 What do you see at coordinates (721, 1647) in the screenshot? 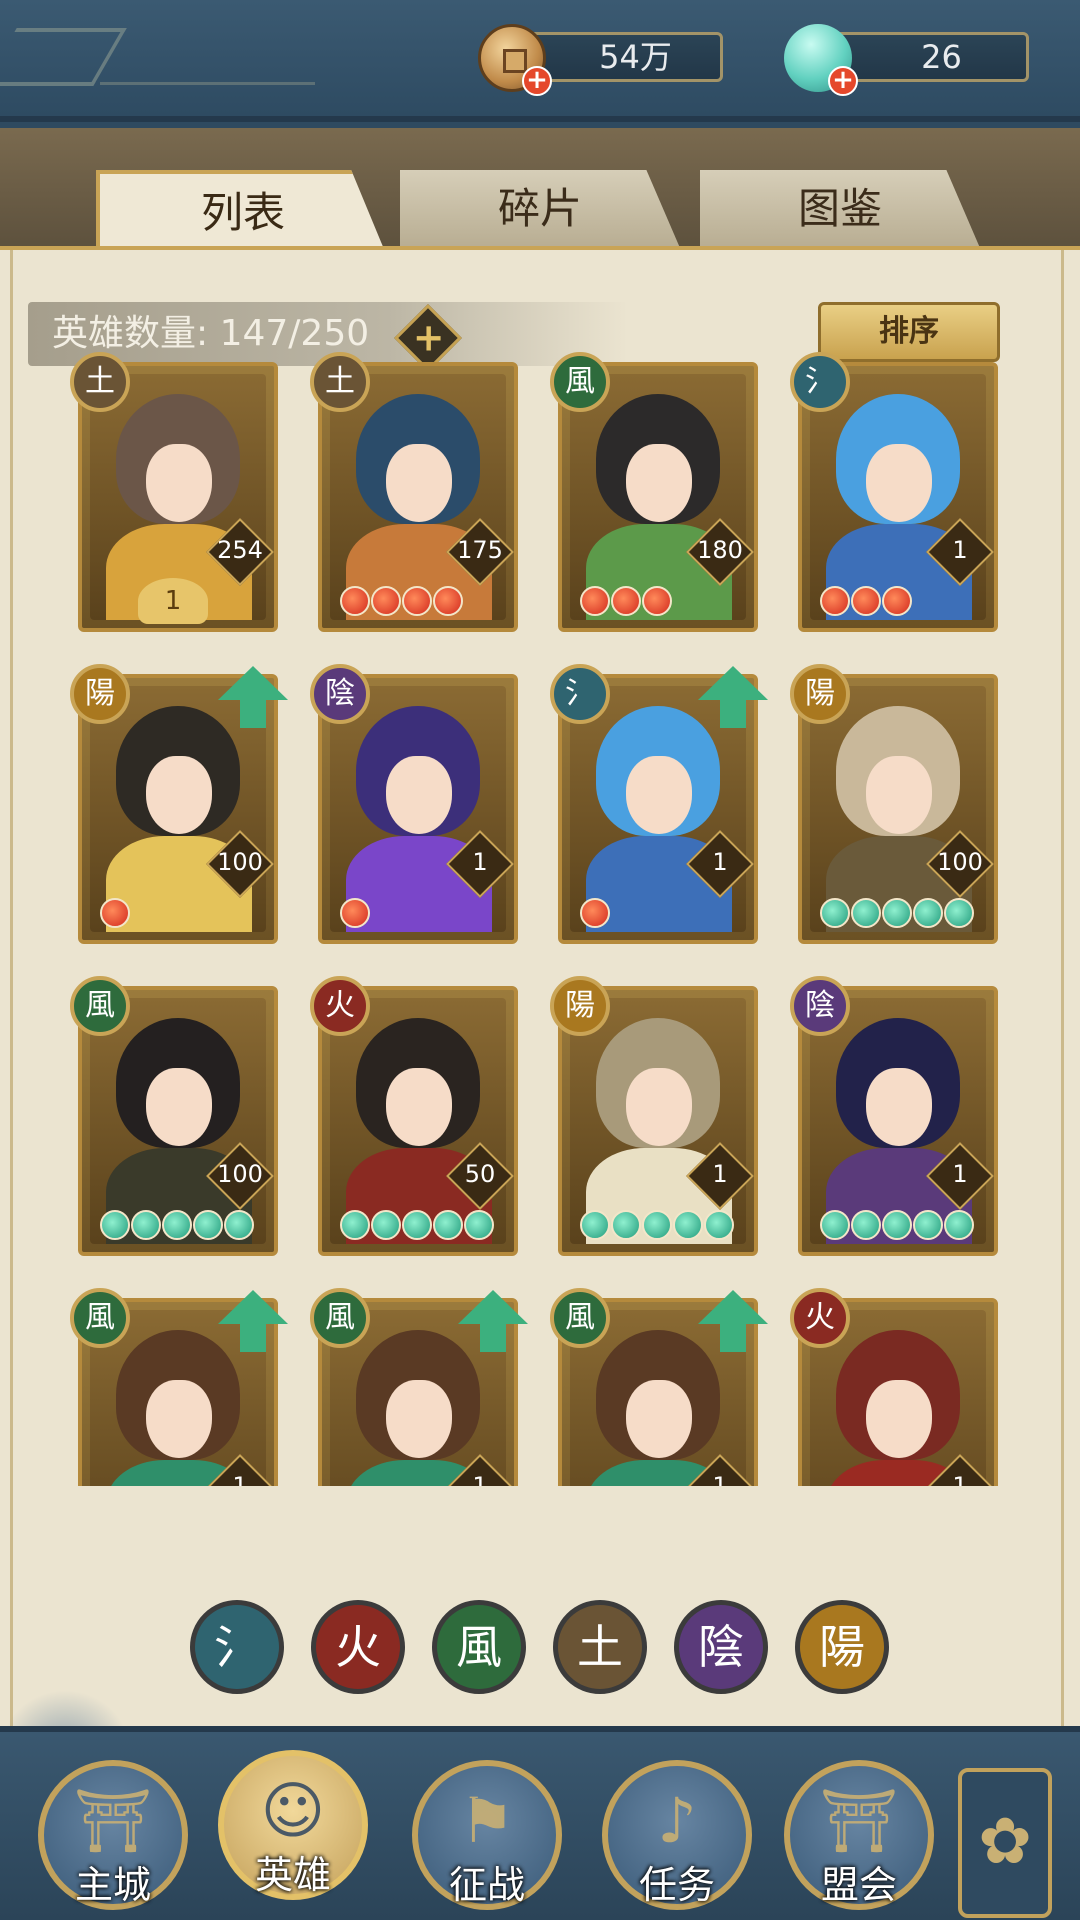
I see `element-filter-button: 陰` at bounding box center [721, 1647].